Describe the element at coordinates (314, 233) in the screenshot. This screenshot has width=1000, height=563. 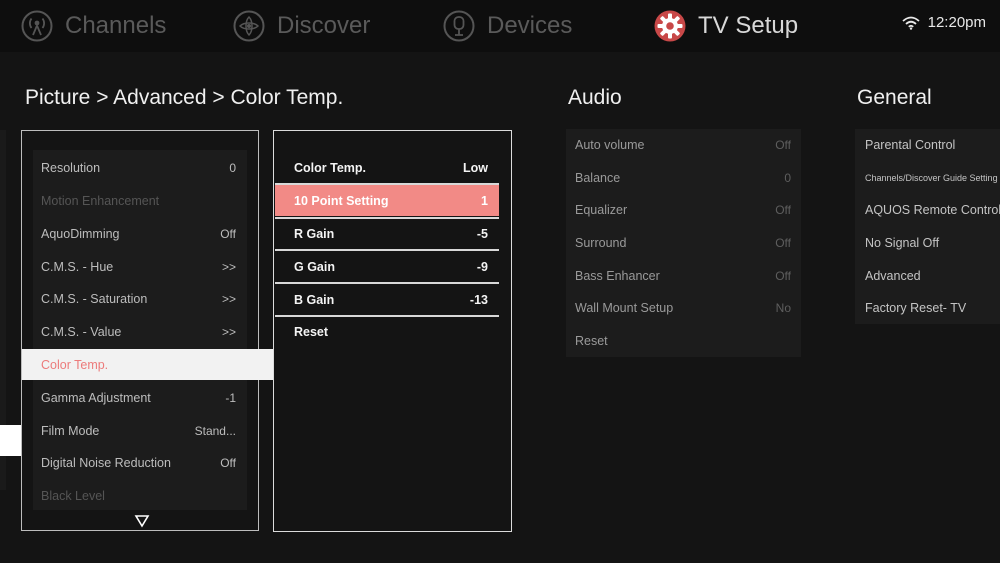
I see `item-label: R Gain` at that location.